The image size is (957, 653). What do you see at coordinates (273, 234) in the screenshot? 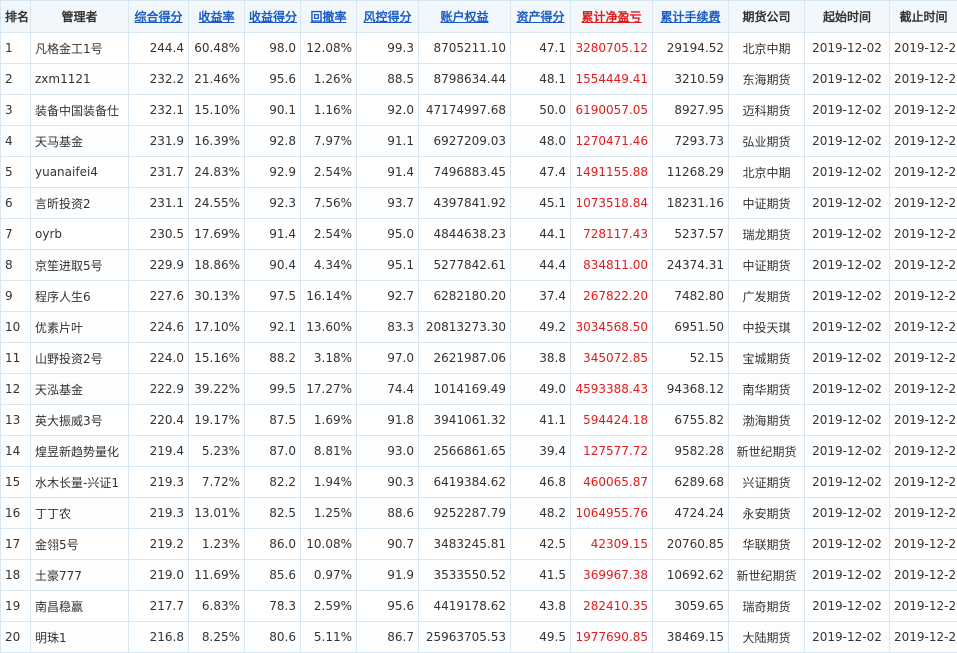
I see `cell-return-score: 91.4` at bounding box center [273, 234].